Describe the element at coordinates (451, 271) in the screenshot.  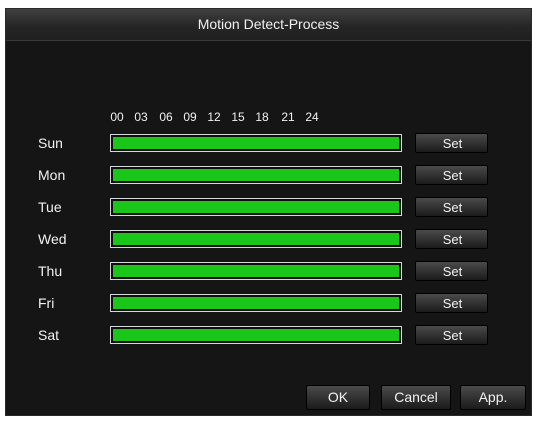
I see `set-button-thu: Set` at that location.